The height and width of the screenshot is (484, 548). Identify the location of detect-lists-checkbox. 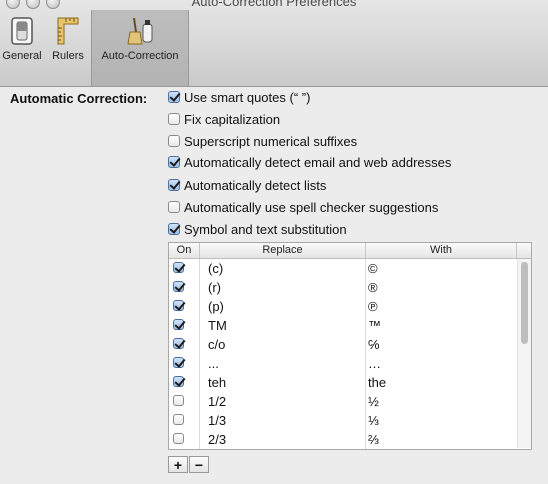
(174, 185).